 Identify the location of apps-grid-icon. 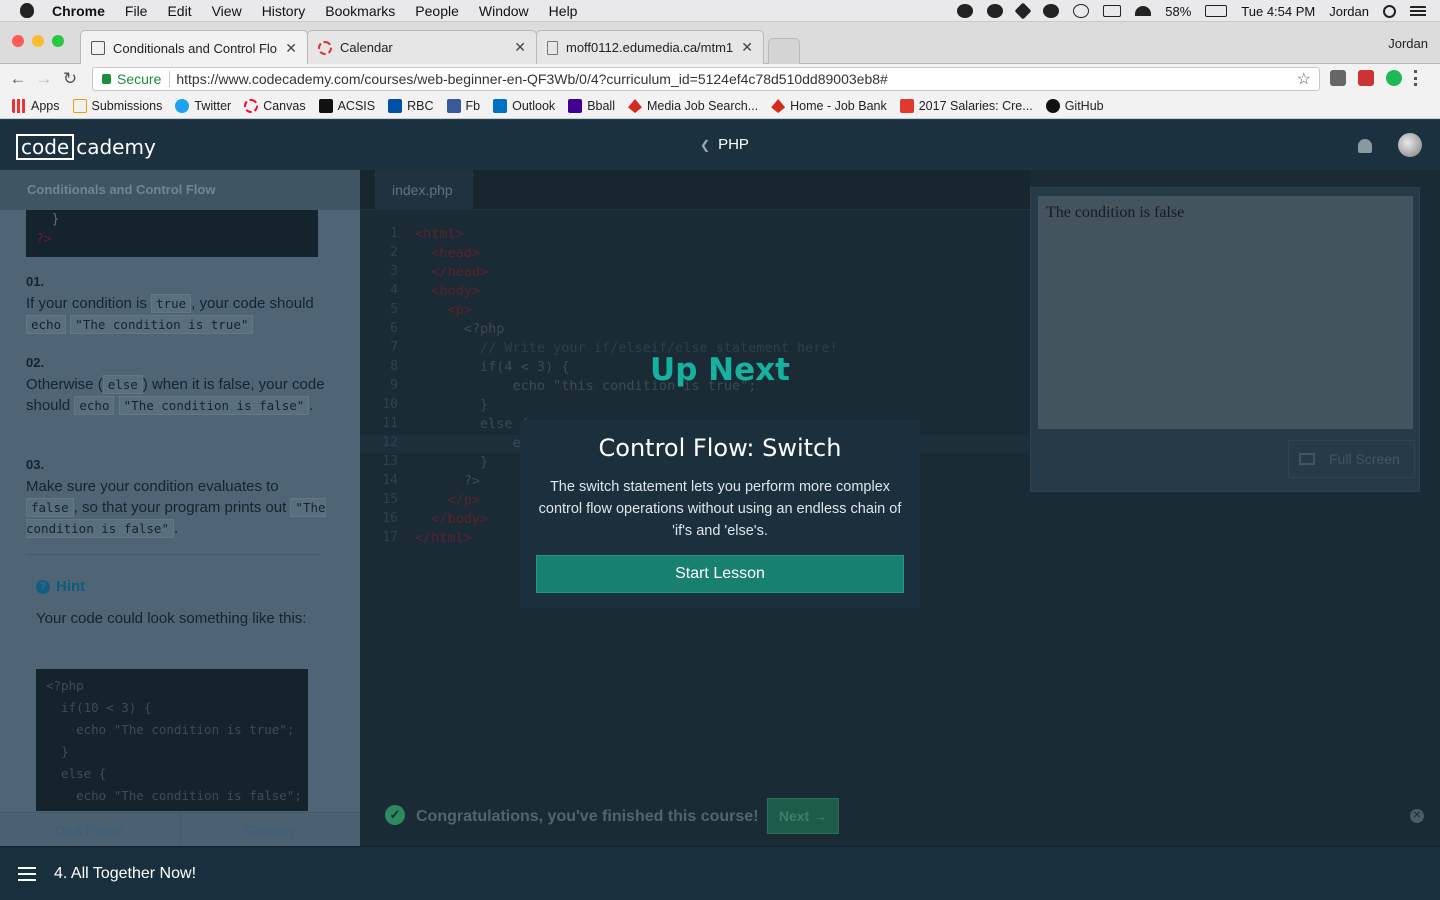
(19, 106).